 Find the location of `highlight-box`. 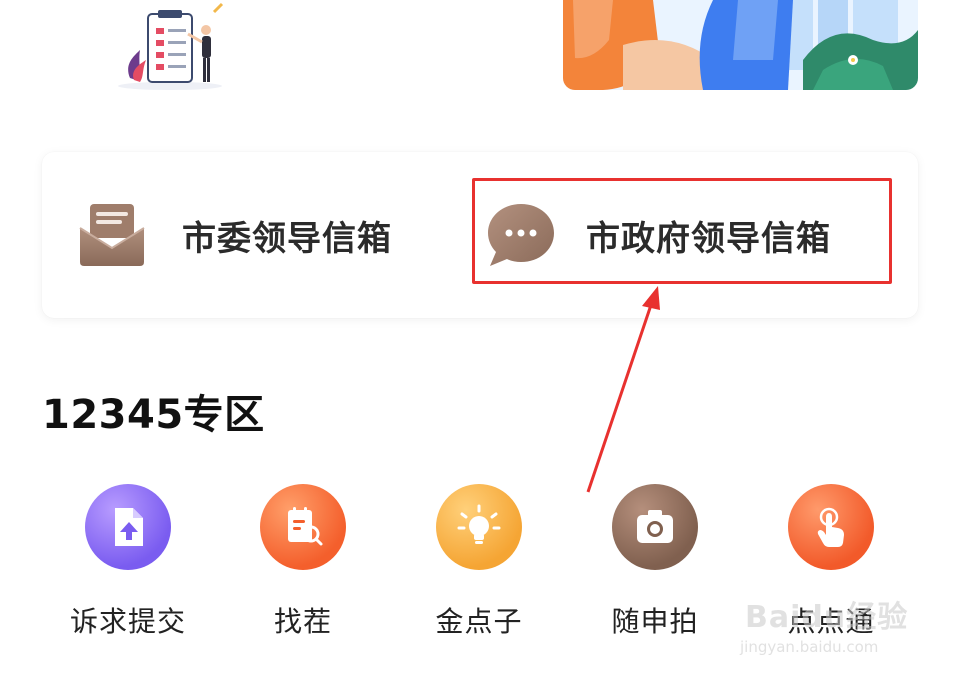

highlight-box is located at coordinates (682, 231).